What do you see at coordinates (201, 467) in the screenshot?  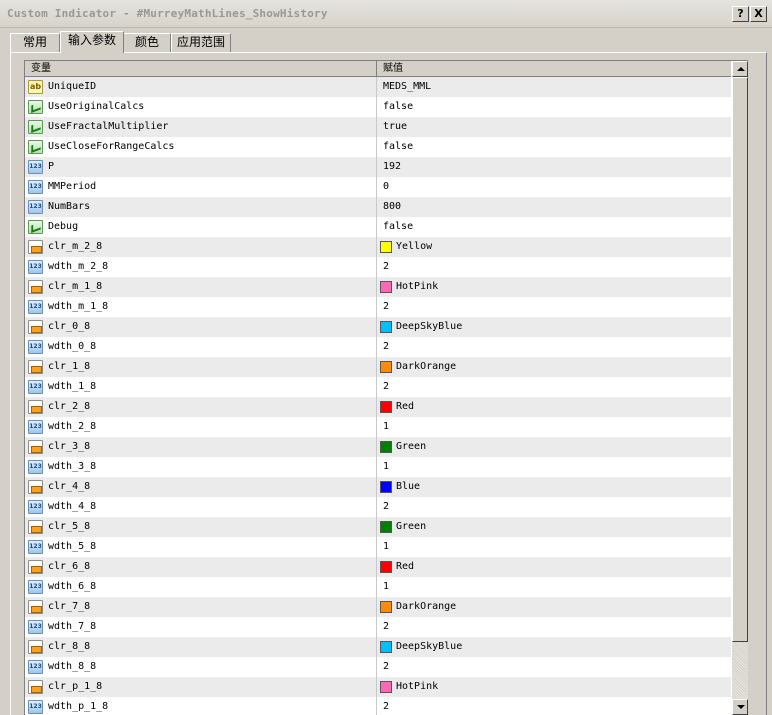 I see `parameter-name-cell: wdth_3_8` at bounding box center [201, 467].